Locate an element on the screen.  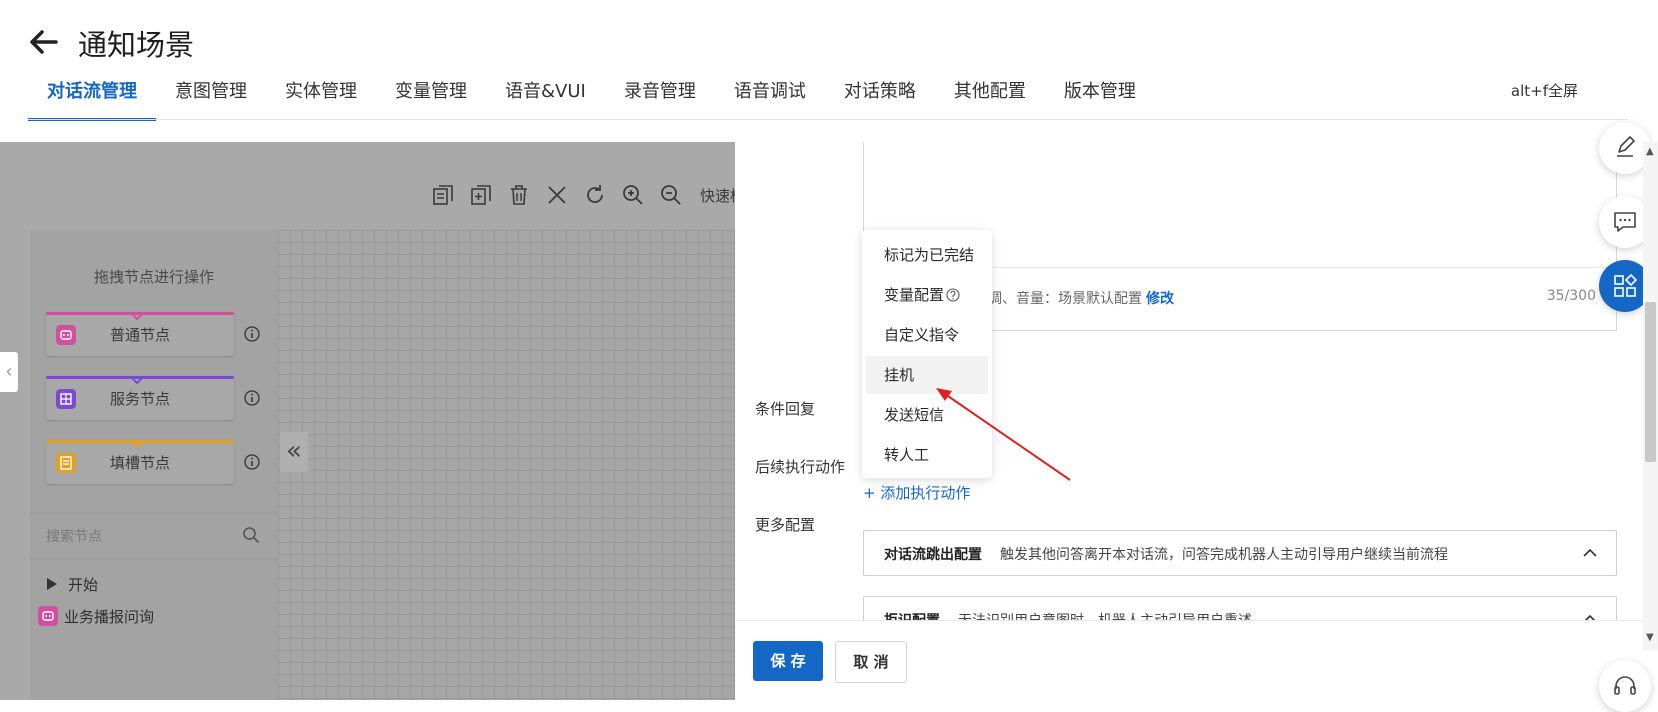
headset-icon is located at coordinates (1625, 685).